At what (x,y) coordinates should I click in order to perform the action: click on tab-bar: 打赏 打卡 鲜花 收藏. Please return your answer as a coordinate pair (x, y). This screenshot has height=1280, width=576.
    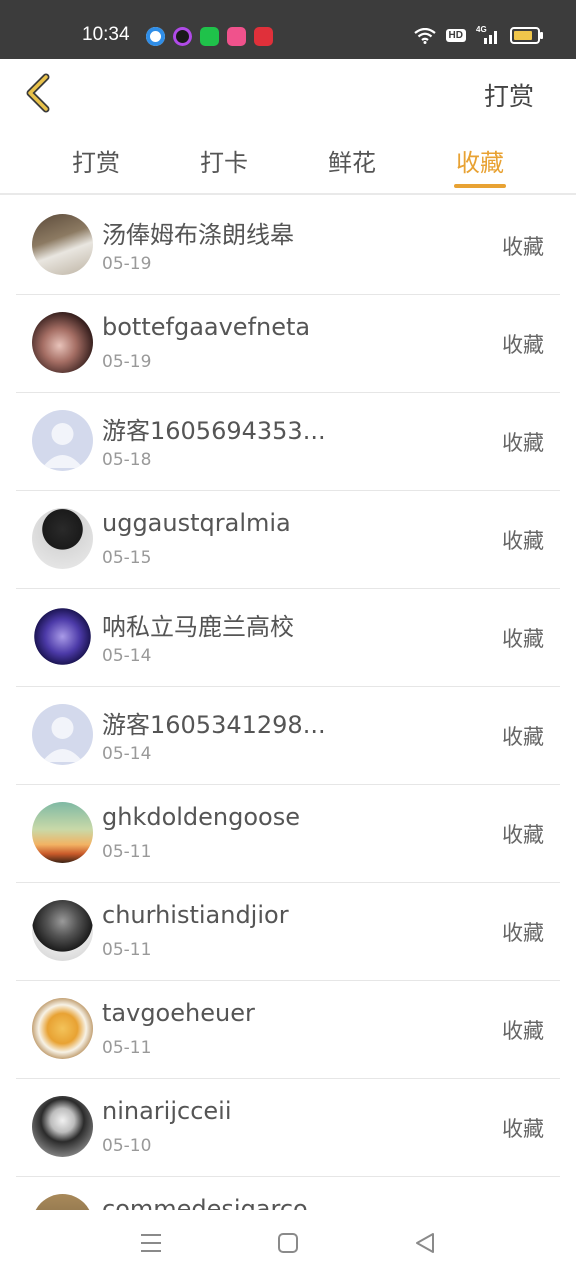
    Looking at the image, I should click on (288, 162).